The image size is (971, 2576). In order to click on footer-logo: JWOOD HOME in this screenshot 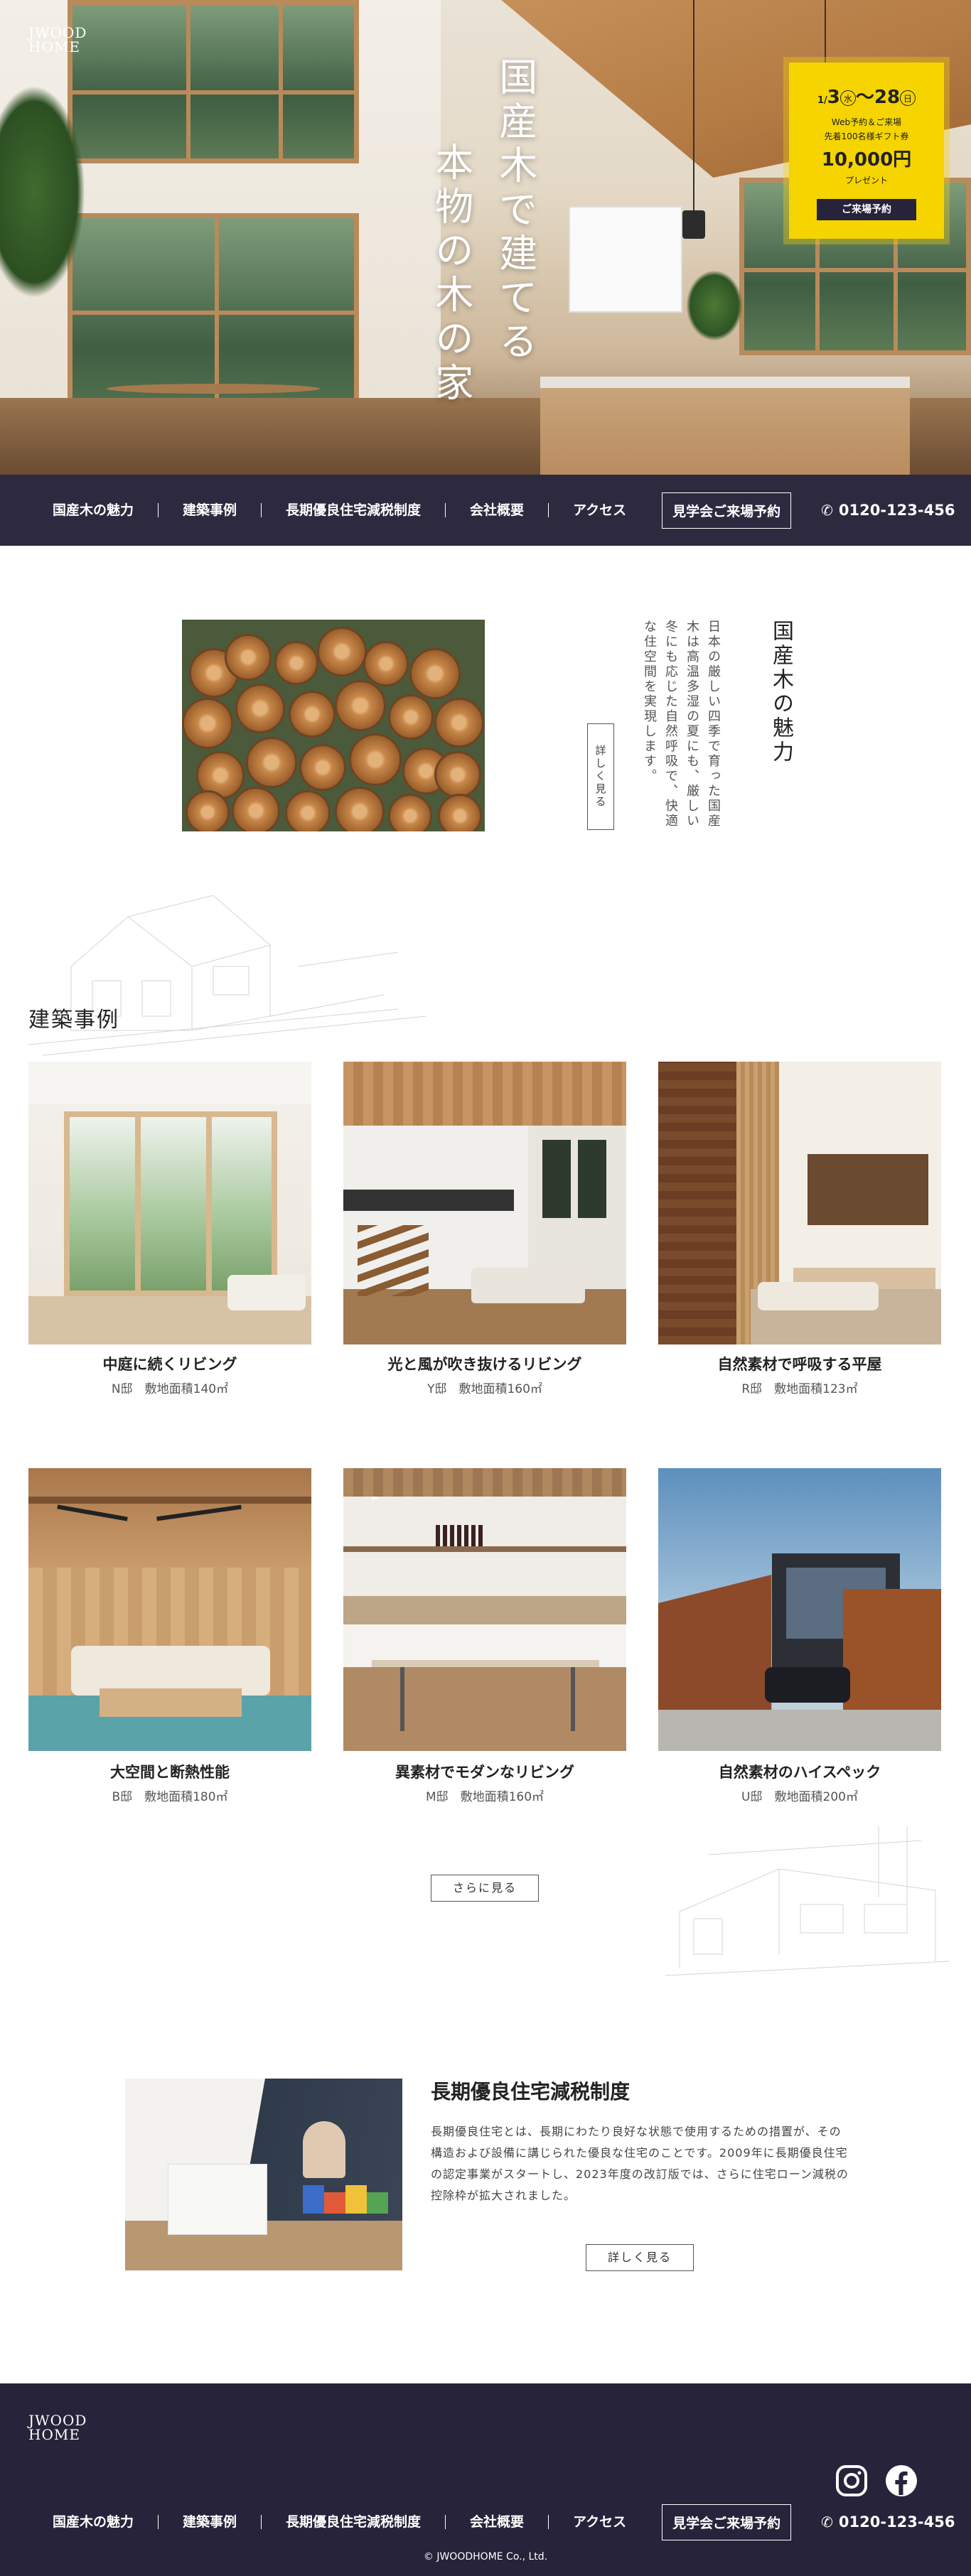, I will do `click(57, 2427)`.